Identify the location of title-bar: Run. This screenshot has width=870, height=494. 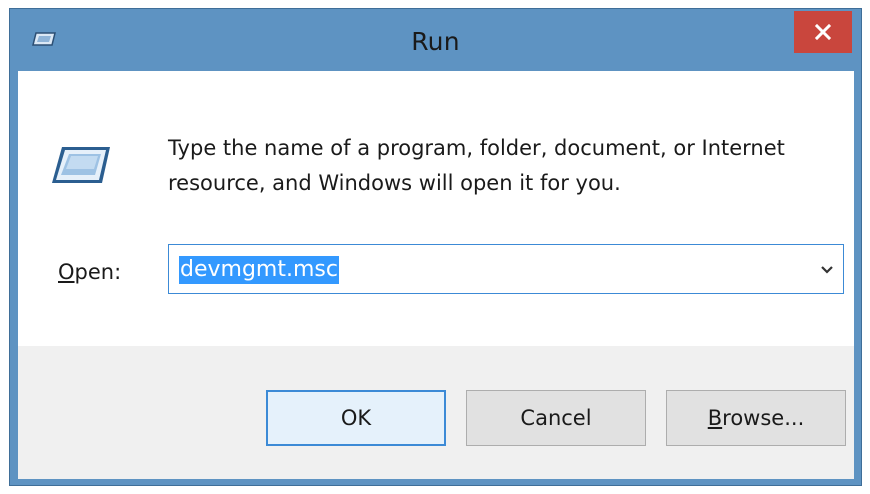
(435, 40).